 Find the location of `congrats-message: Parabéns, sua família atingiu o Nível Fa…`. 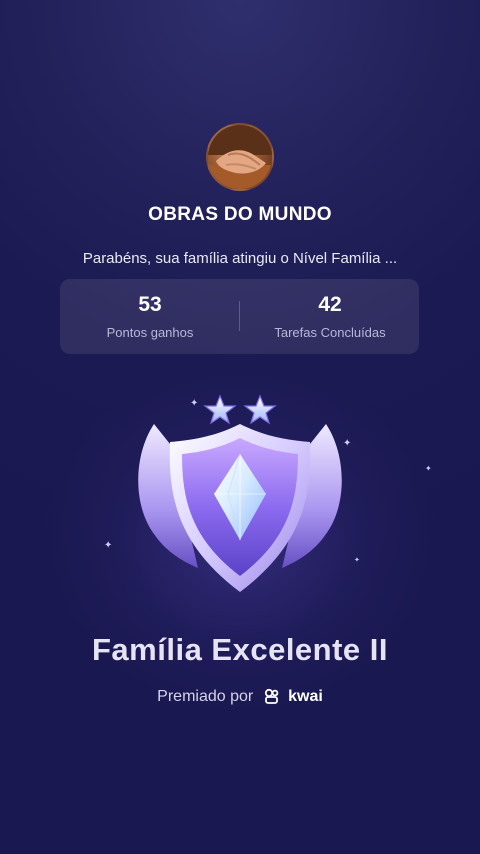

congrats-message: Parabéns, sua família atingiu o Nível Fa… is located at coordinates (240, 258).